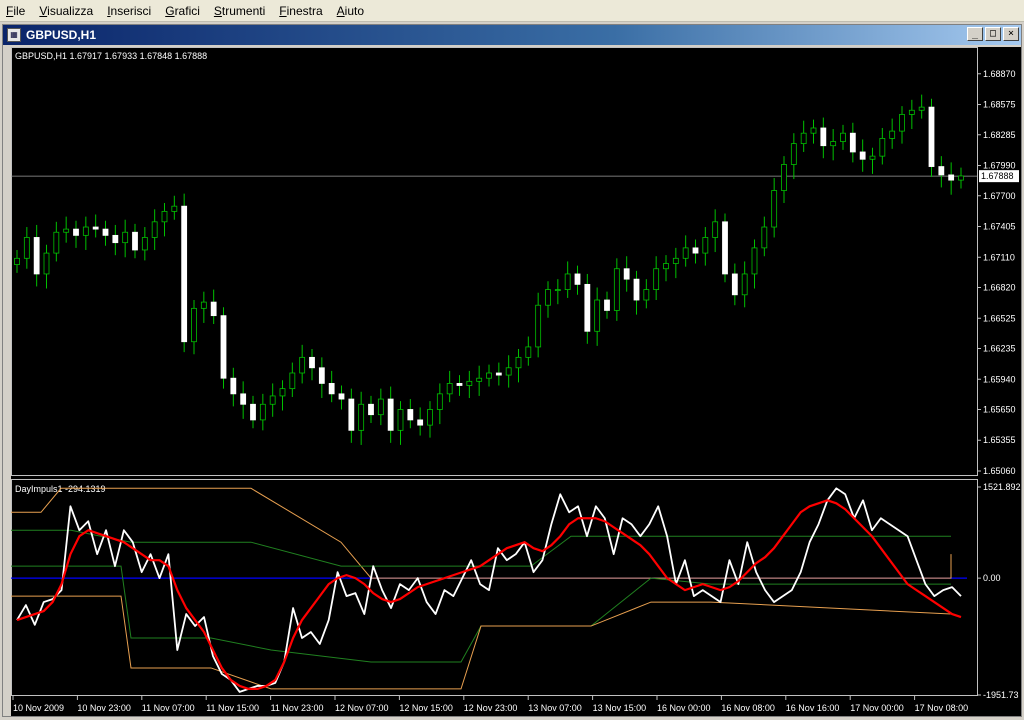 This screenshot has width=1024, height=720. What do you see at coordinates (748, 708) in the screenshot?
I see `time-tick-label: 16 Nov 08:00` at bounding box center [748, 708].